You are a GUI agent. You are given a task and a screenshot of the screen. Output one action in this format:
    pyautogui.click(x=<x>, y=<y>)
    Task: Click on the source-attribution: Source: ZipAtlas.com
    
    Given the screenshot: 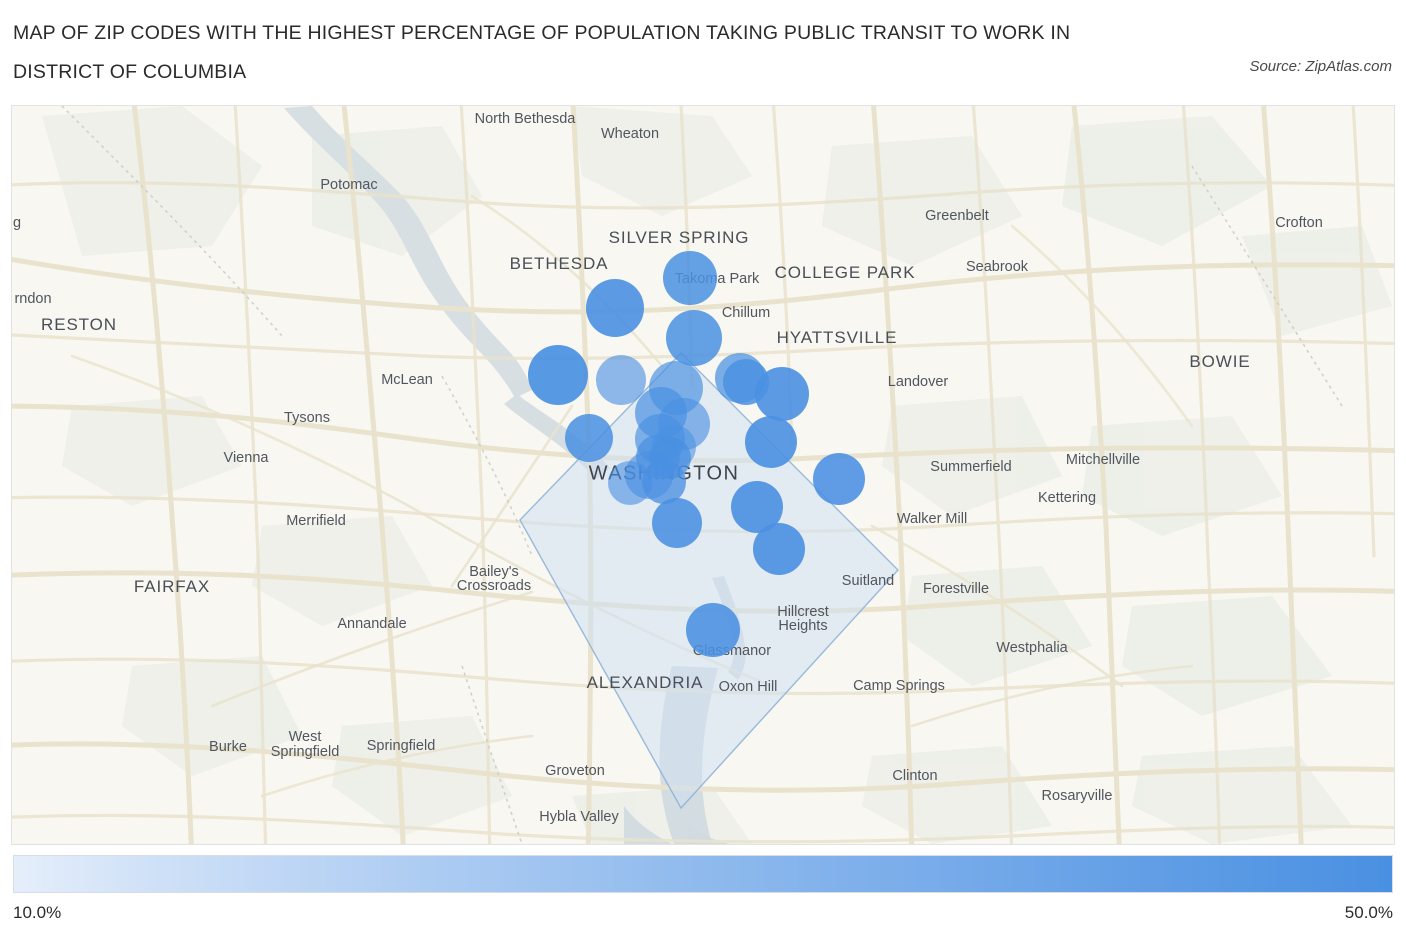 What is the action you would take?
    pyautogui.click(x=1320, y=66)
    